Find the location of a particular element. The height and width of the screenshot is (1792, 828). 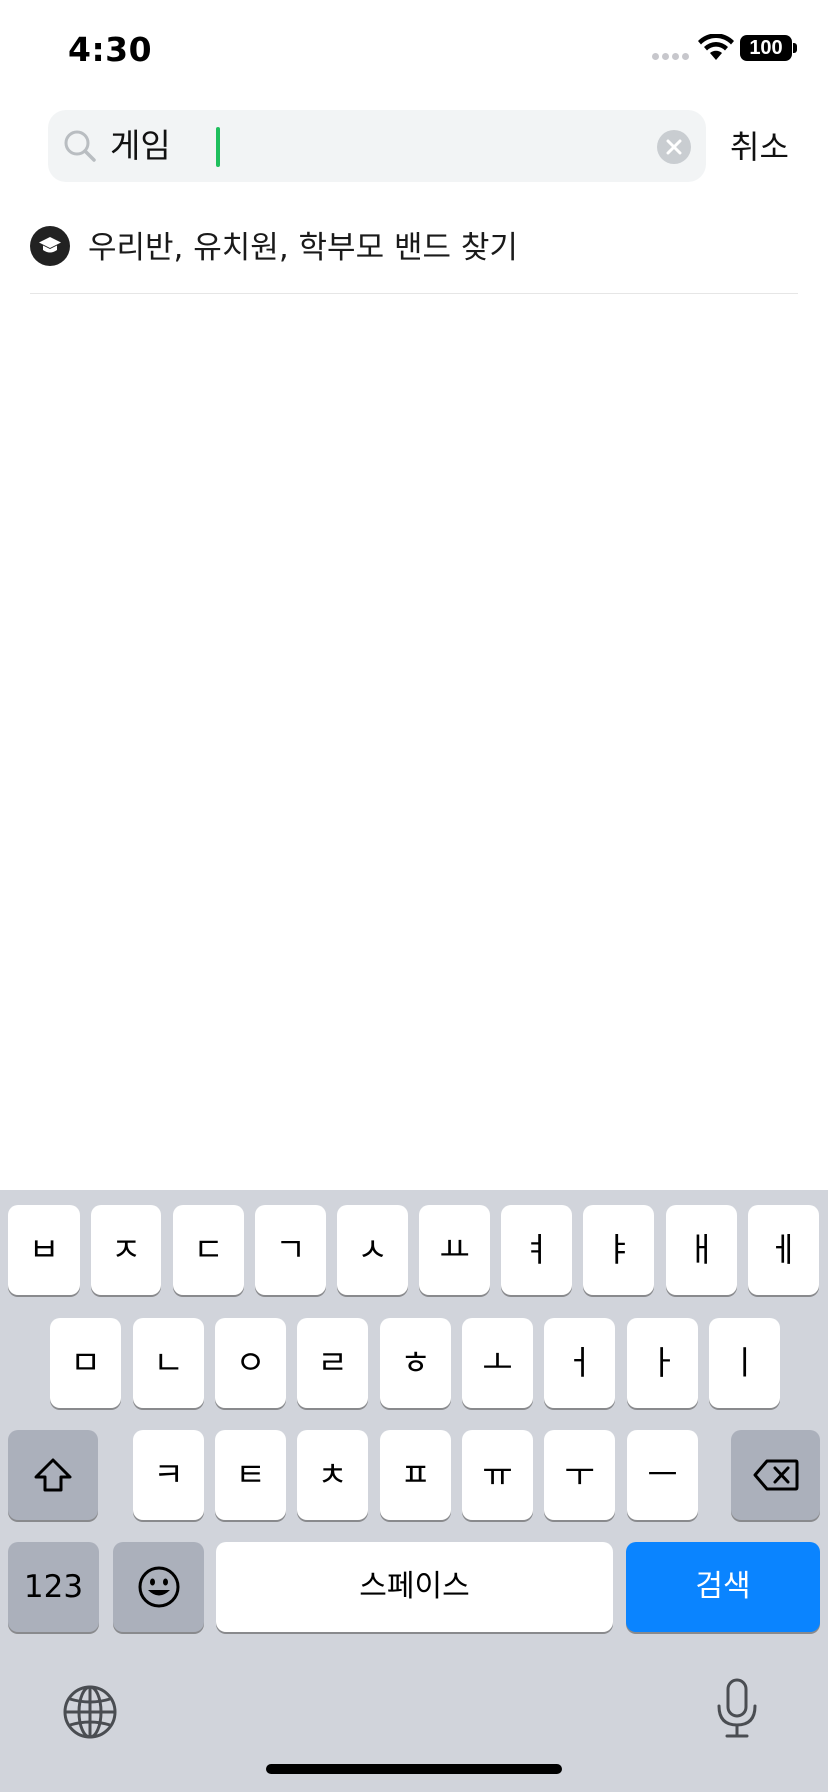

key-pieup: ㅍ is located at coordinates (415, 1475).